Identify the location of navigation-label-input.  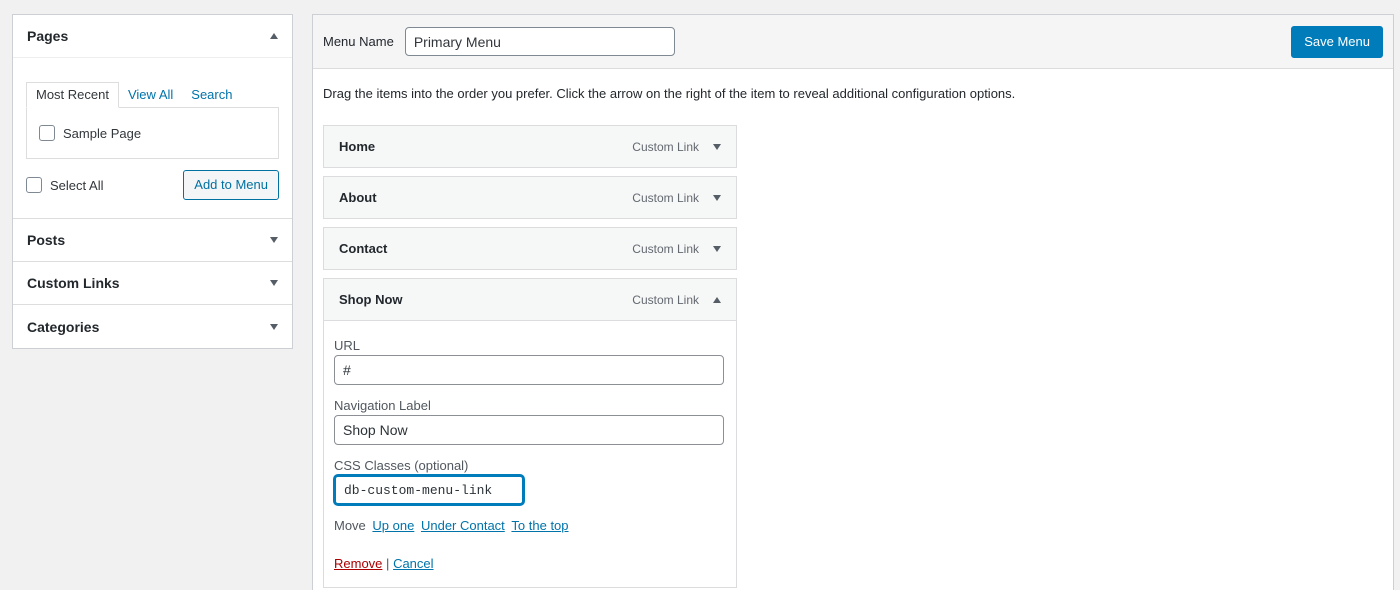
(529, 430).